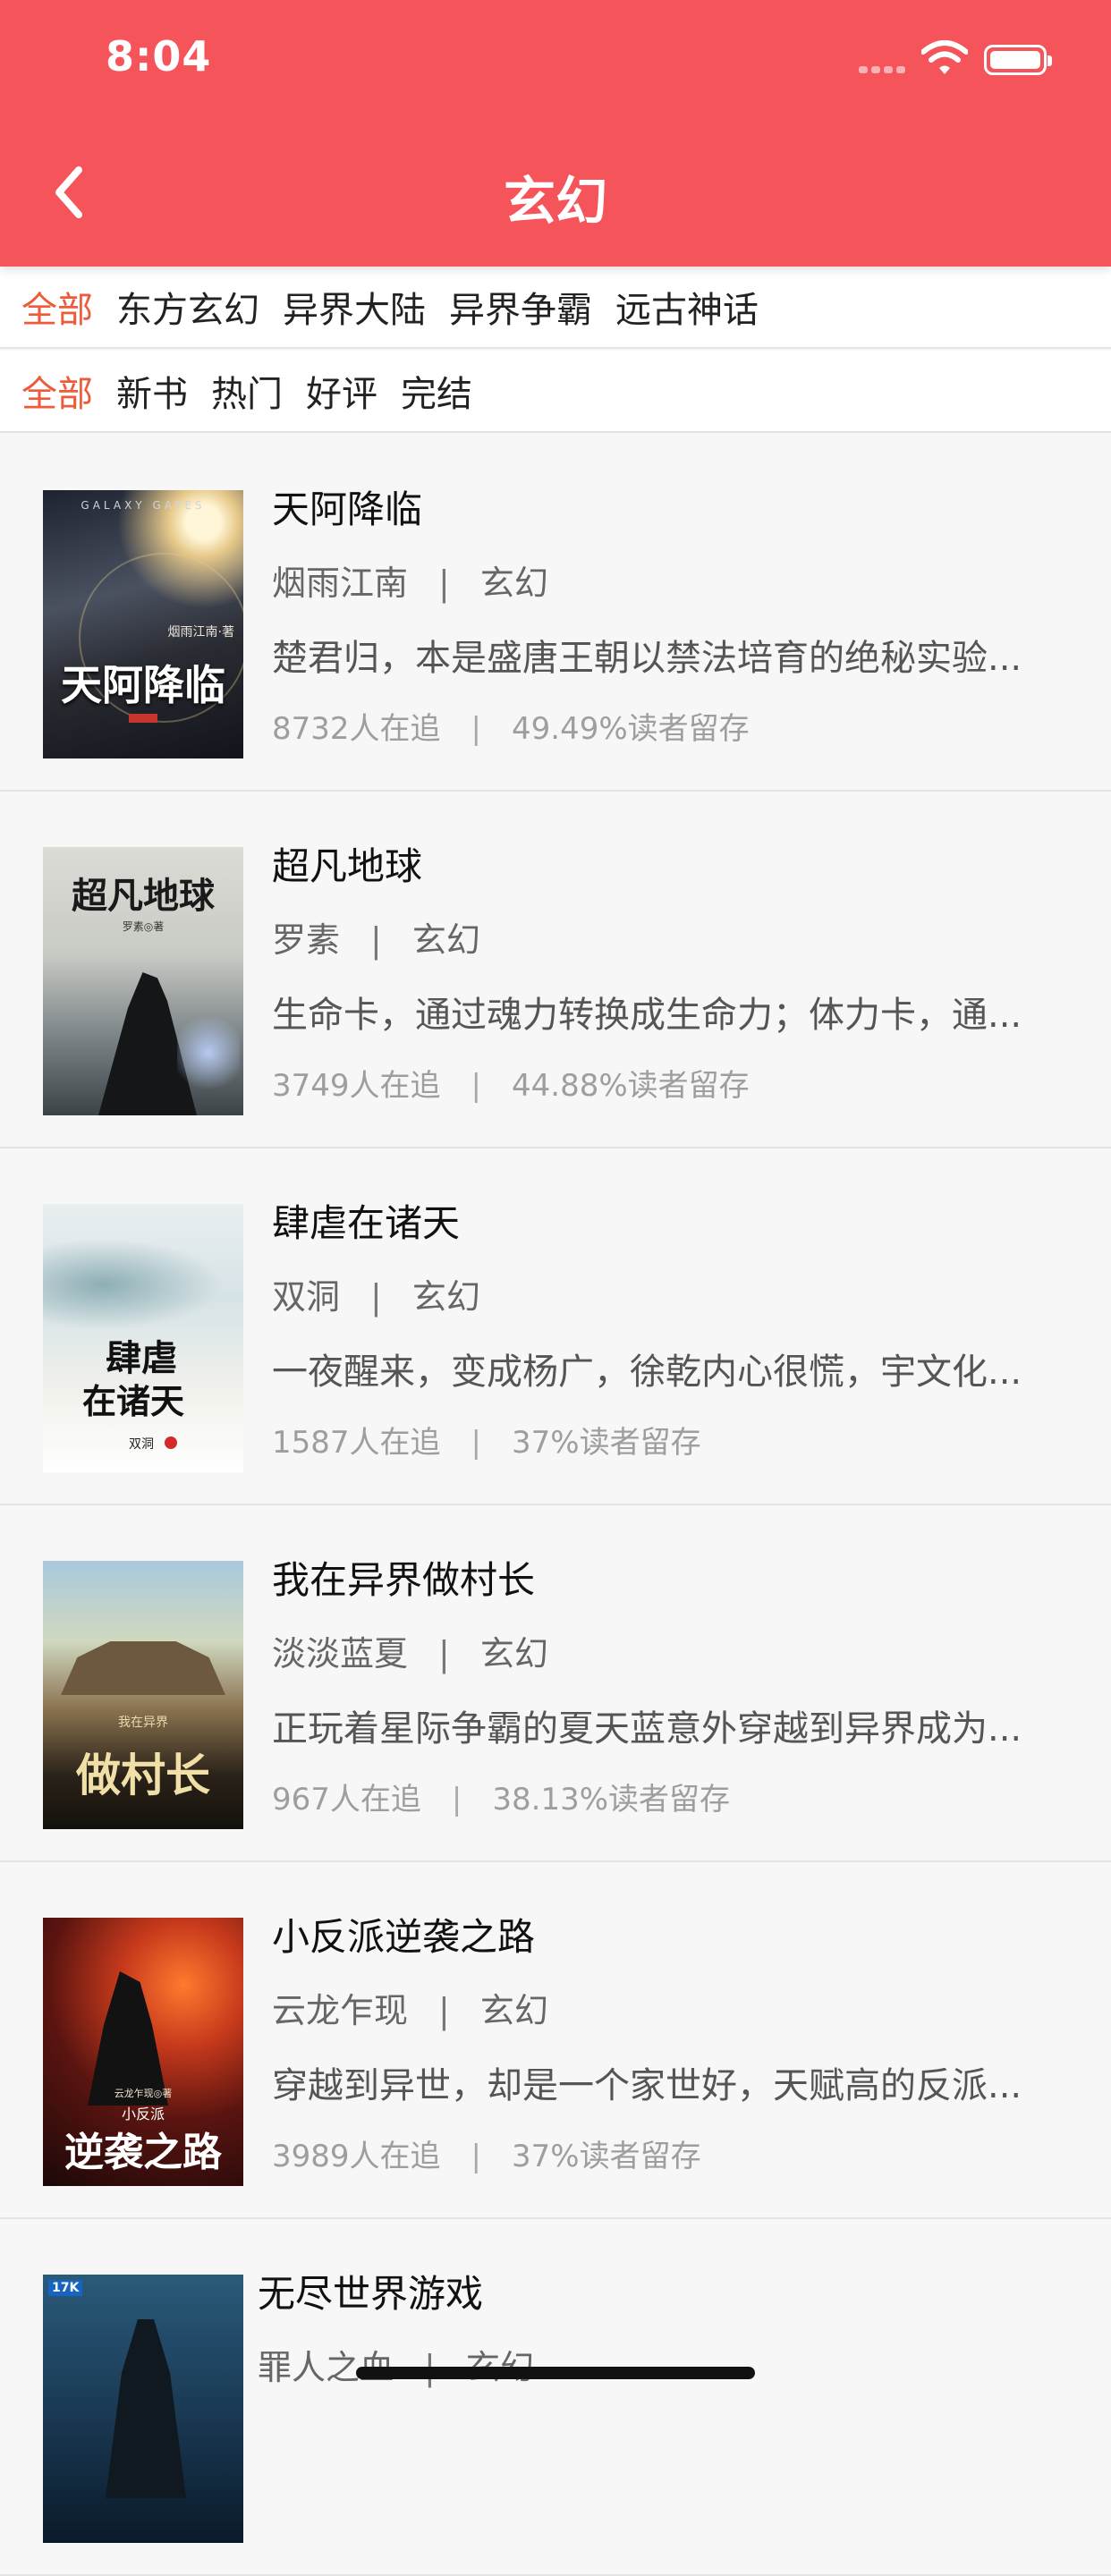 The width and height of the screenshot is (1111, 2576). I want to click on category-chip-oriental-fantasy: 东方玄幻, so click(187, 307).